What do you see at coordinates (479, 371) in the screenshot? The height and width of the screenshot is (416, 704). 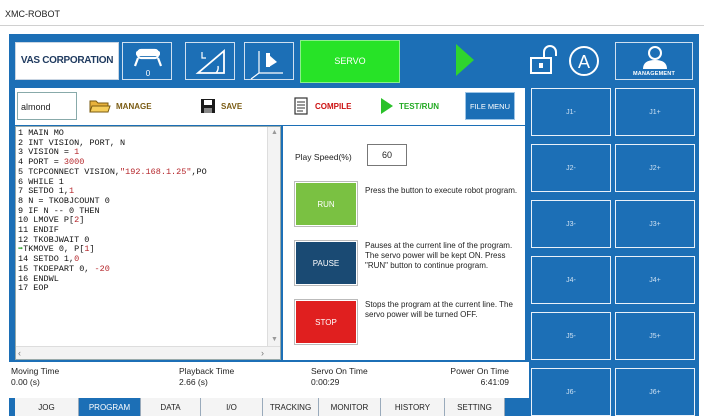 I see `power-on-time-label: Power On Time` at bounding box center [479, 371].